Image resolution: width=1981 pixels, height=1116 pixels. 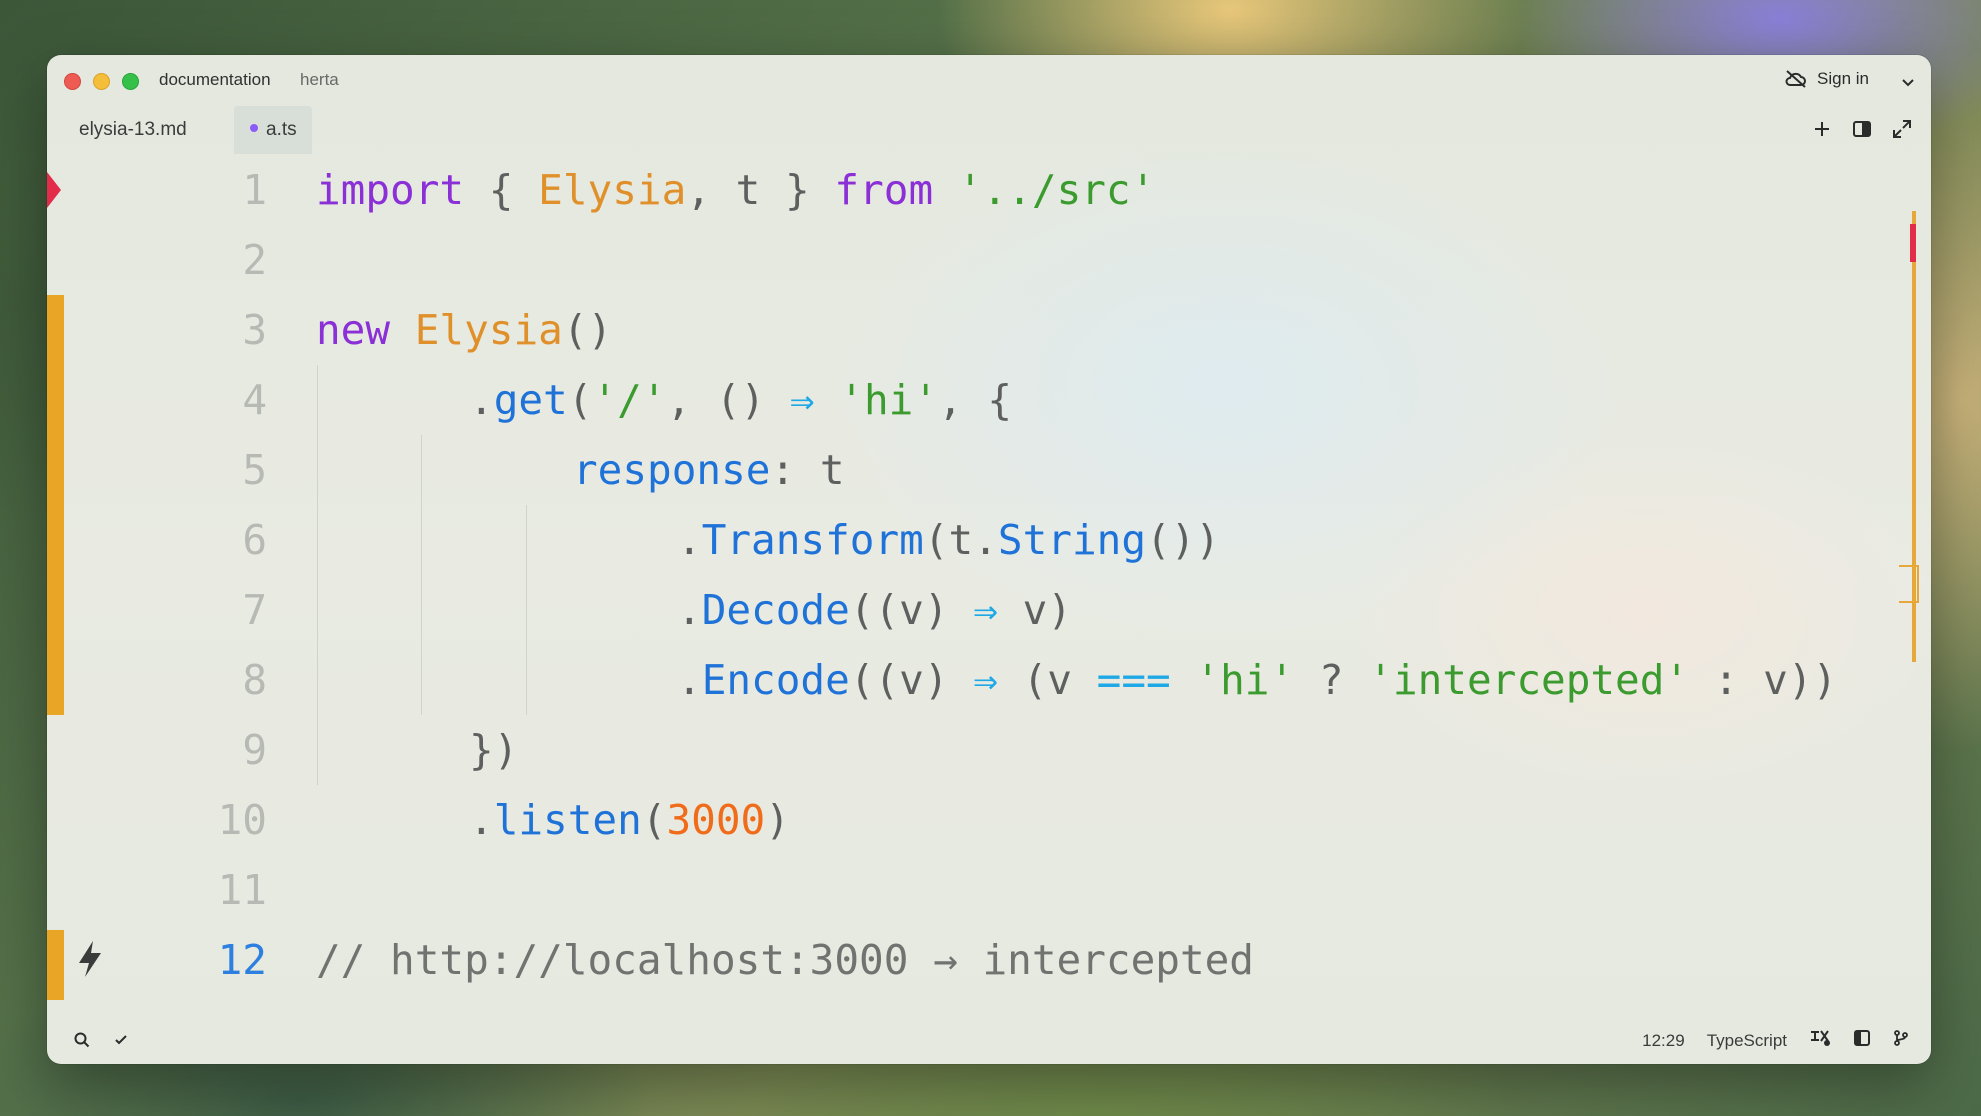 I want to click on branch-name: herta, so click(x=319, y=80).